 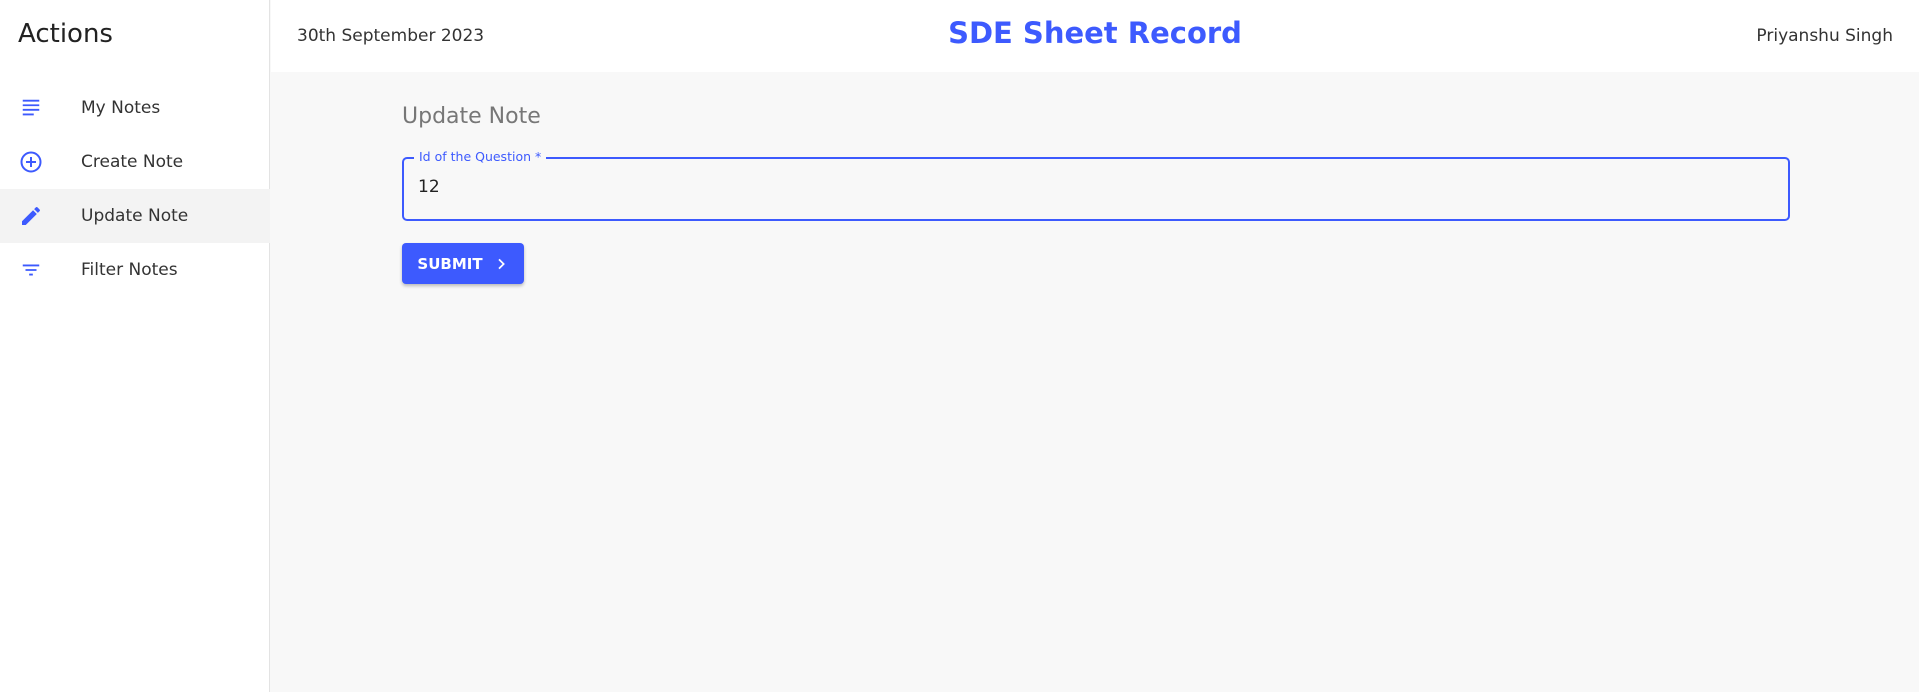 I want to click on sidebar-item-label: My Notes, so click(x=121, y=108).